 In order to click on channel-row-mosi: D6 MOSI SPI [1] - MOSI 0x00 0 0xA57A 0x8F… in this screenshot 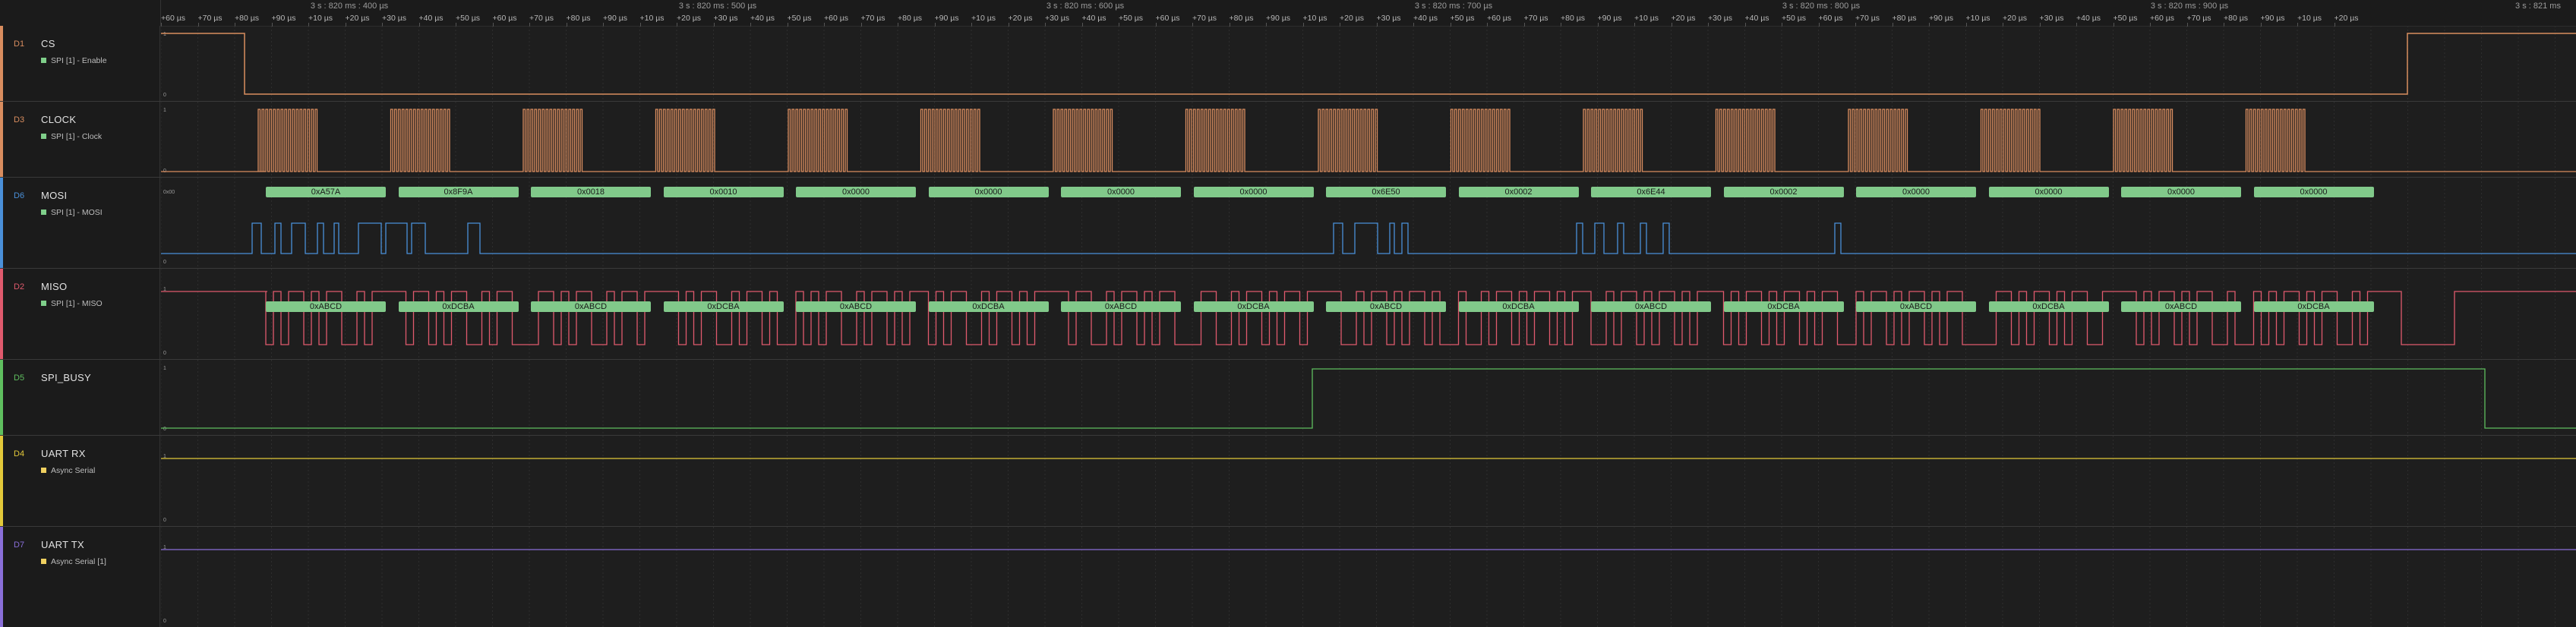, I will do `click(1288, 223)`.